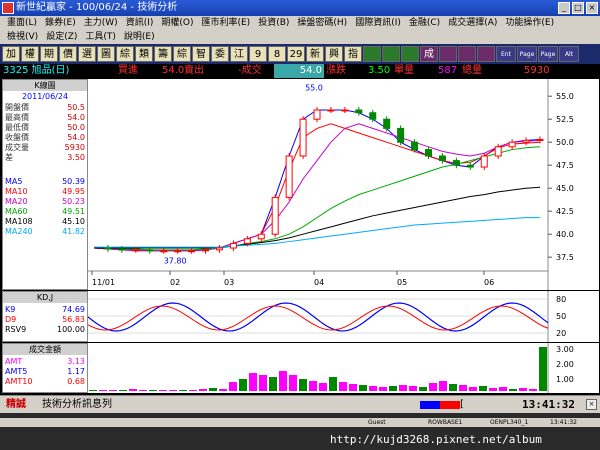 The height and width of the screenshot is (450, 600). I want to click on toolbar-button: 智, so click(201, 54).